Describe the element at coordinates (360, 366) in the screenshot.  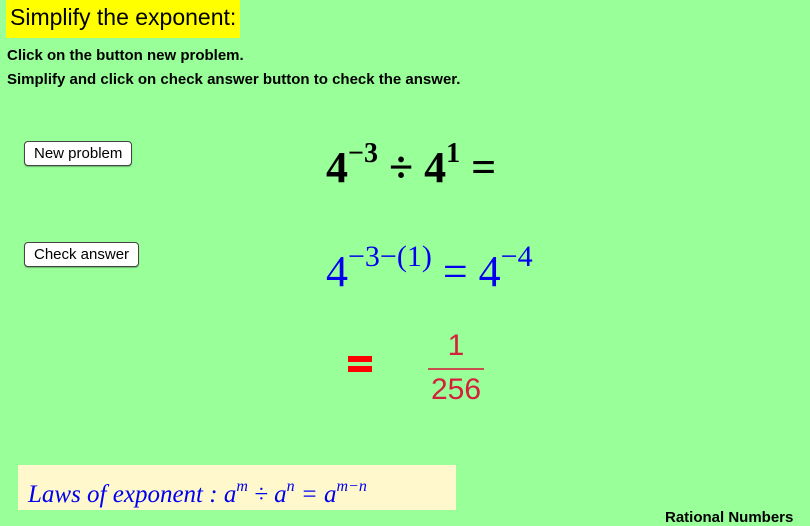
I see `red-equals-icon` at that location.